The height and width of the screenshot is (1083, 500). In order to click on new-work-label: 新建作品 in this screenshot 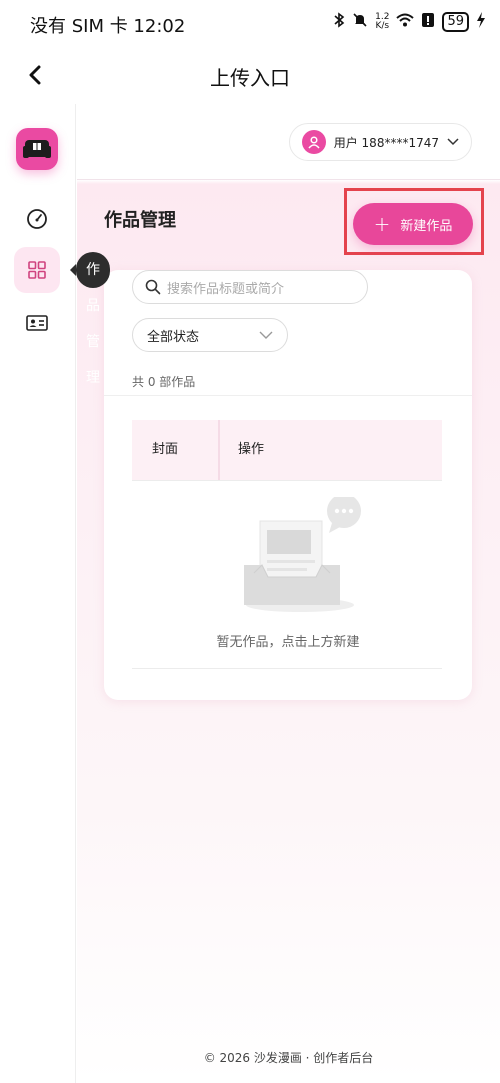, I will do `click(426, 226)`.